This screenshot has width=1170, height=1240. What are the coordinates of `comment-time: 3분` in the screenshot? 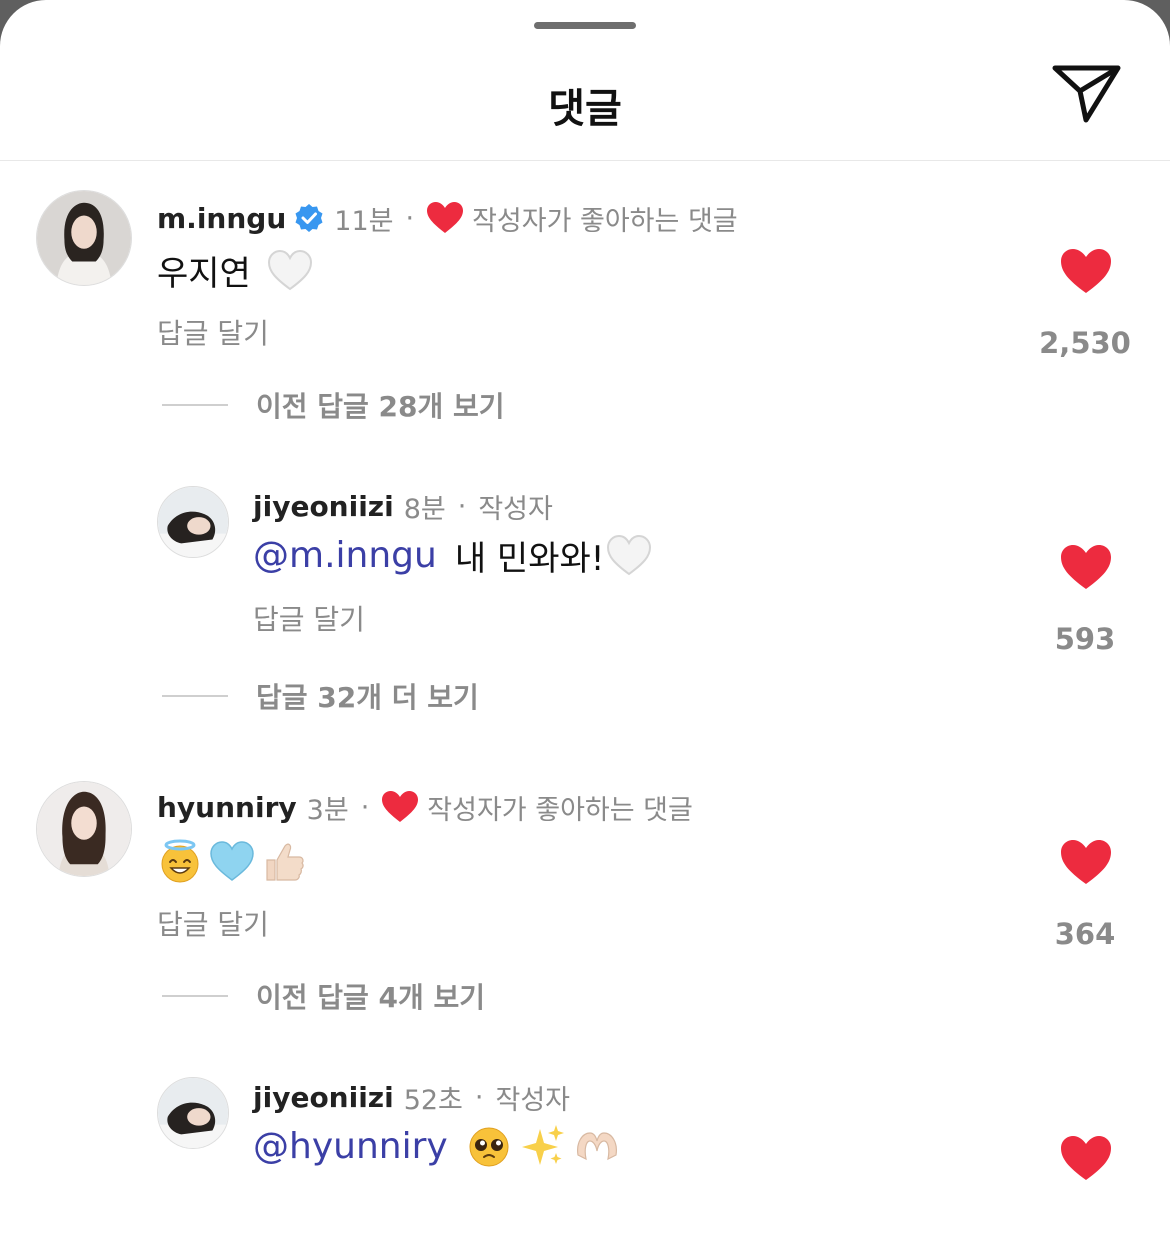 It's located at (327, 810).